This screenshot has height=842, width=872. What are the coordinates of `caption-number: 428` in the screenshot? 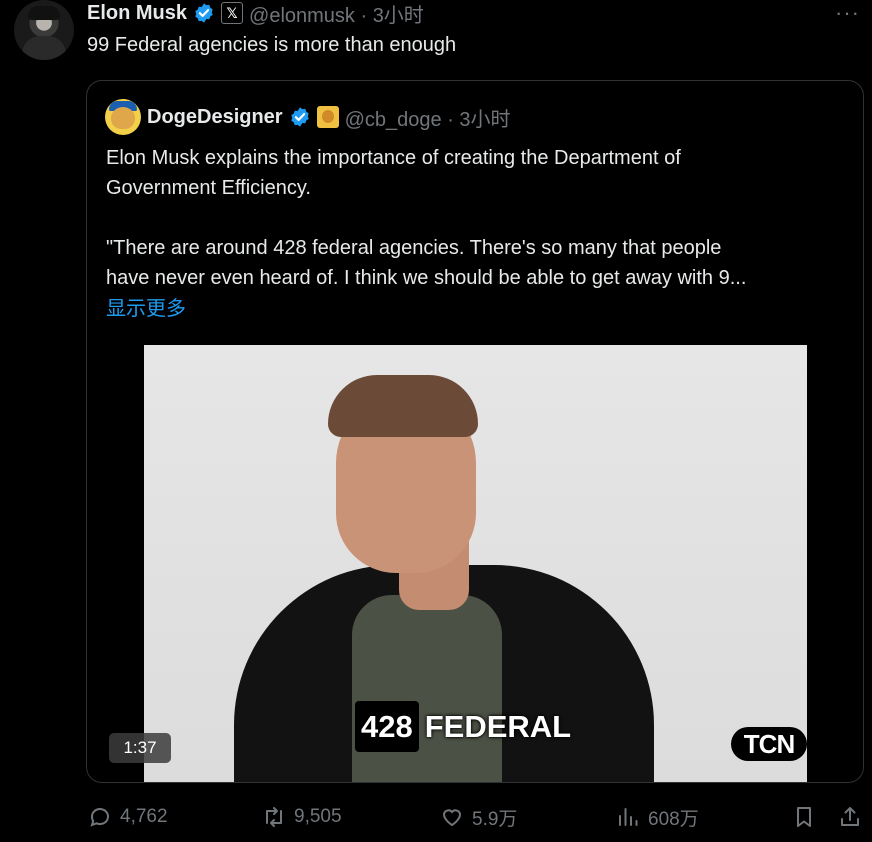 It's located at (387, 726).